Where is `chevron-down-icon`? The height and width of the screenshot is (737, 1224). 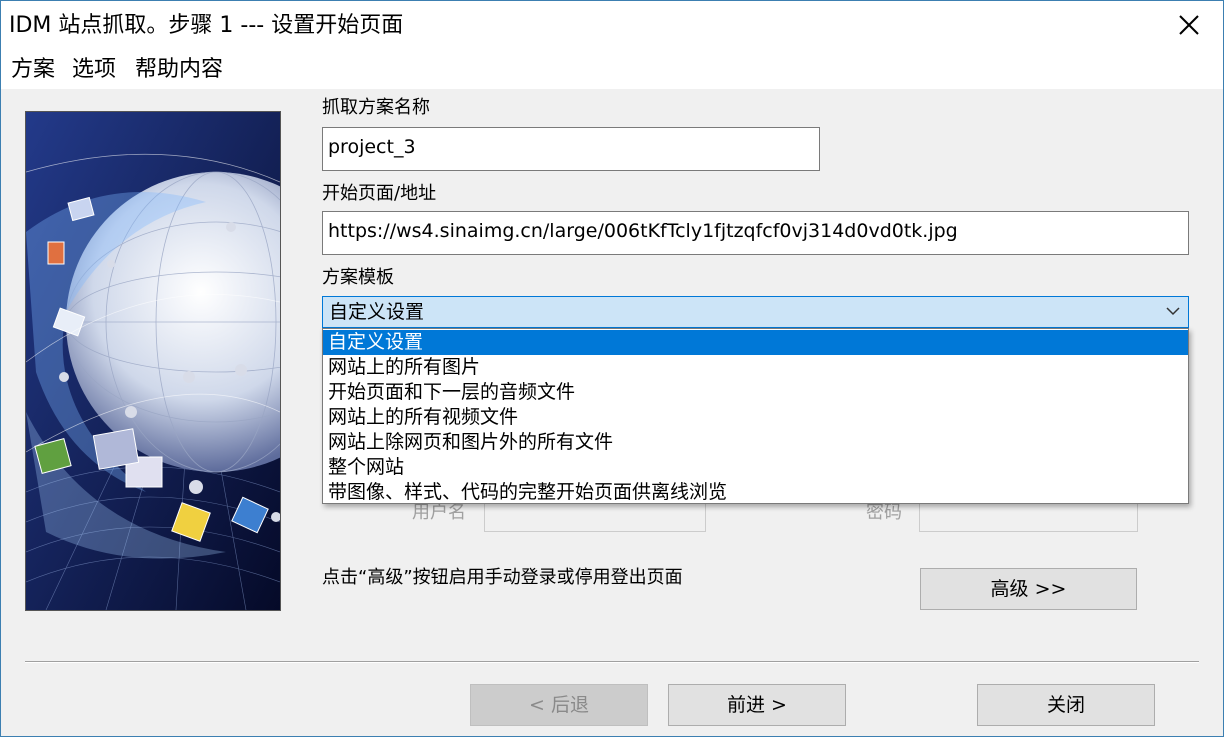
chevron-down-icon is located at coordinates (1173, 311).